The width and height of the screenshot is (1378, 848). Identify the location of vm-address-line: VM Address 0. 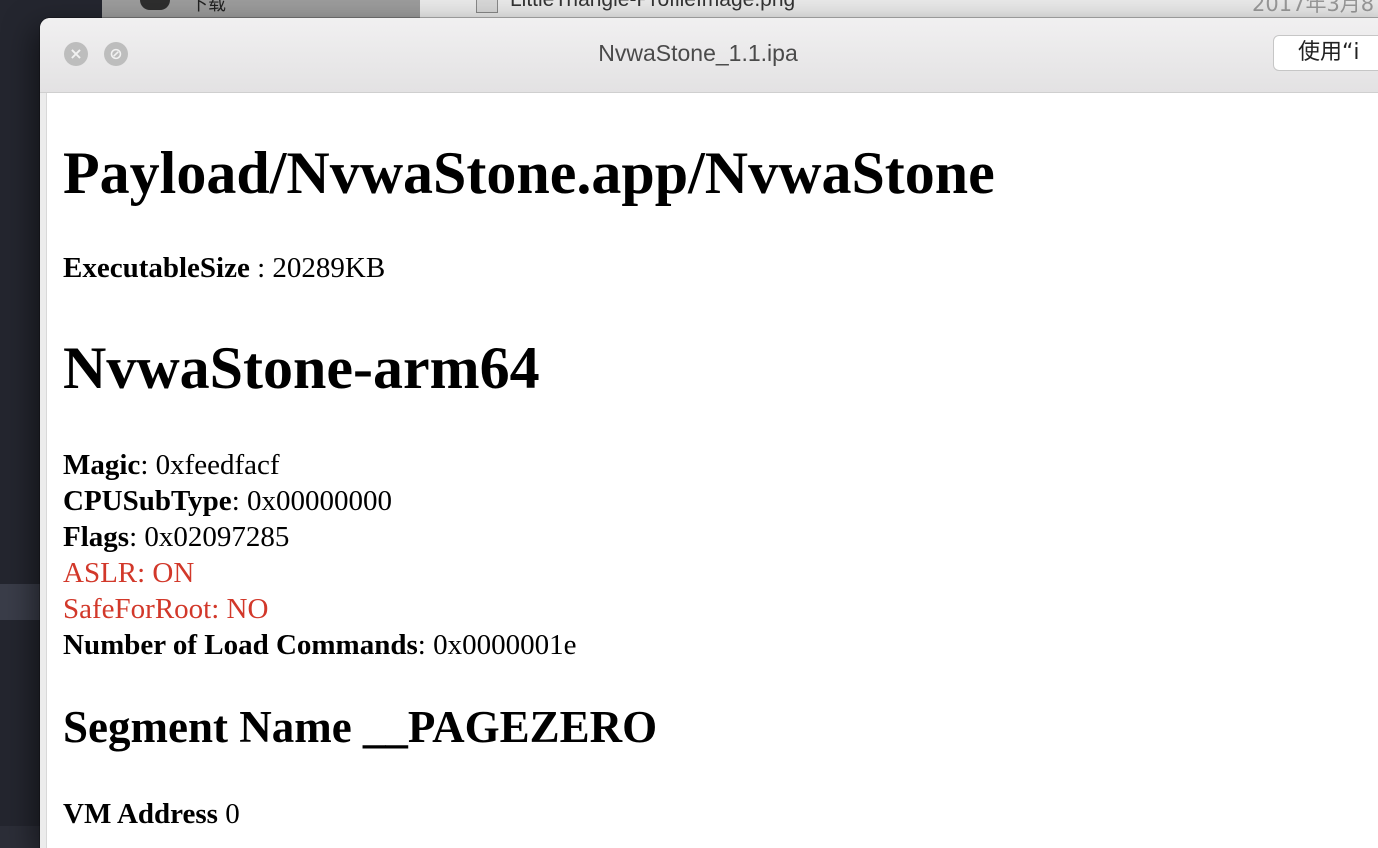
(151, 814).